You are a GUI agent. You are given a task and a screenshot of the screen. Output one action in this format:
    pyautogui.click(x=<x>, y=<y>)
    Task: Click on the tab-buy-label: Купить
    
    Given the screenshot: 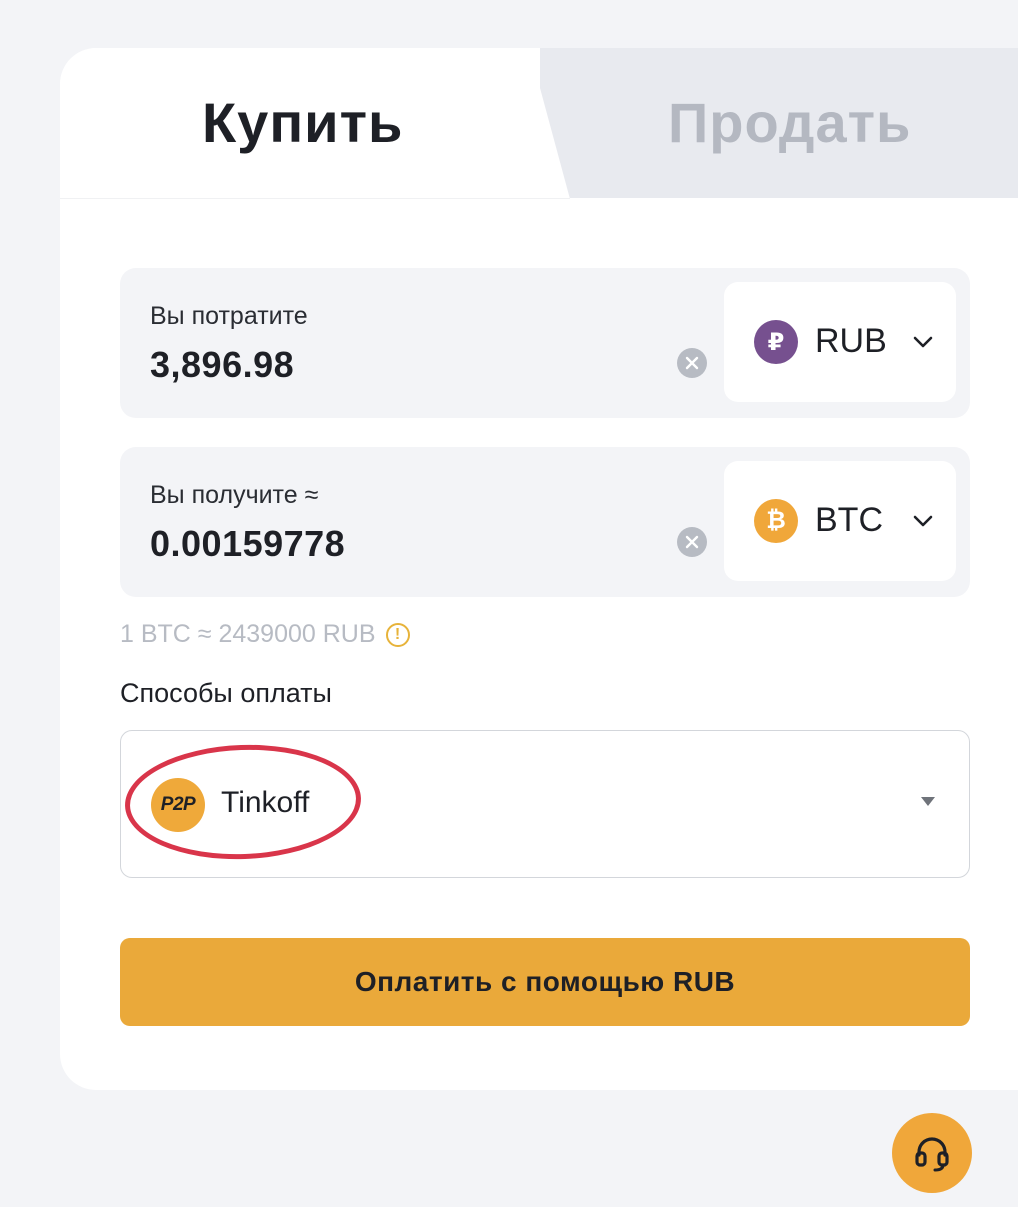 What is the action you would take?
    pyautogui.click(x=302, y=122)
    